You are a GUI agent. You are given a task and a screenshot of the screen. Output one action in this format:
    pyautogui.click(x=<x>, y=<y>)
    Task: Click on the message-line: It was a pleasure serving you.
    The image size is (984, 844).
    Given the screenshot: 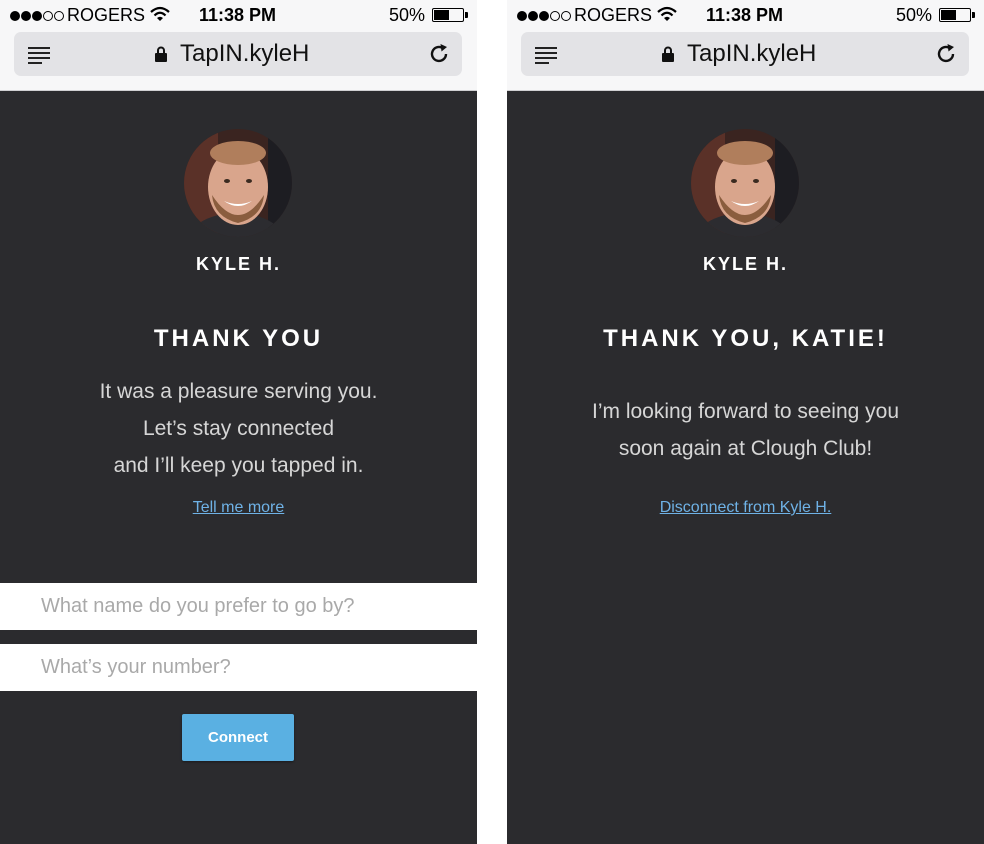 What is the action you would take?
    pyautogui.click(x=238, y=391)
    